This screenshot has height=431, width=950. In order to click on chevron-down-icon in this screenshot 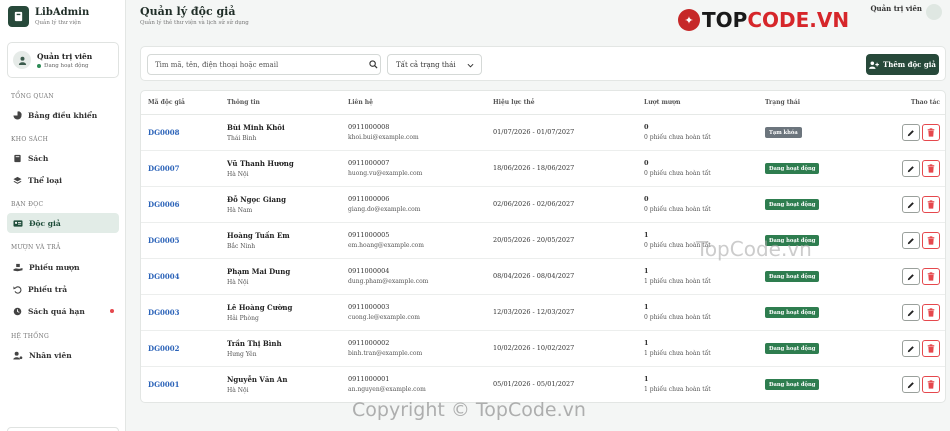, I will do `click(470, 65)`.